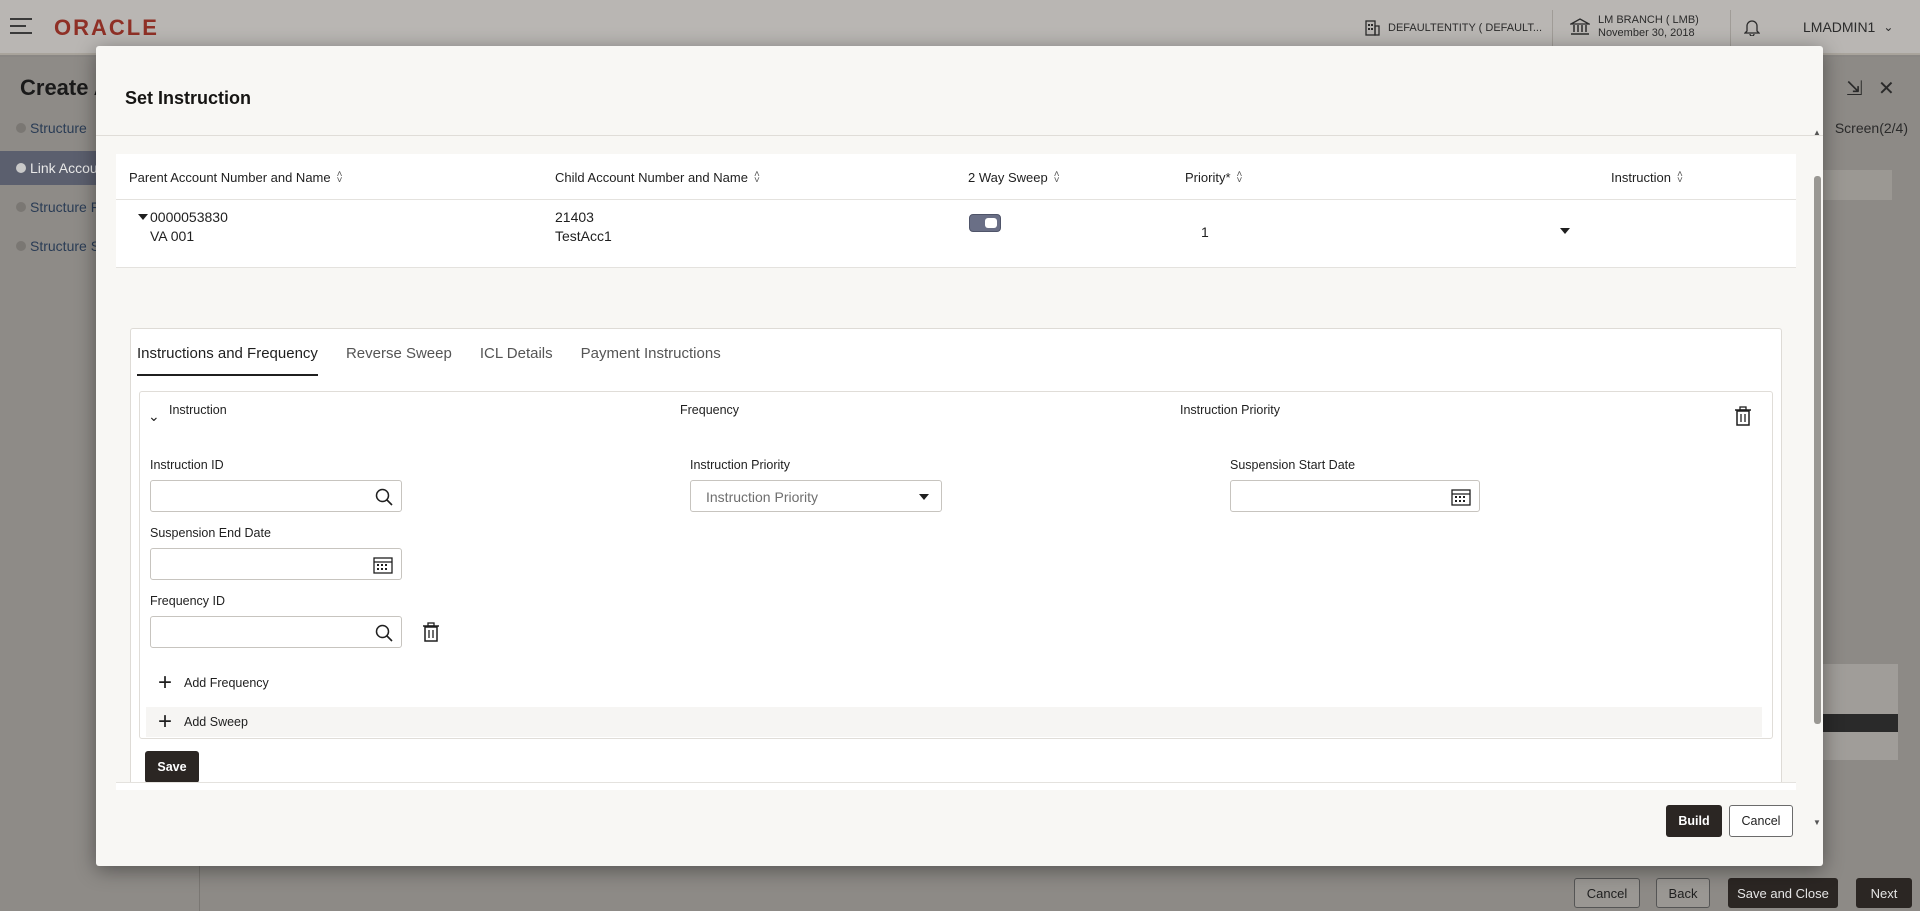 The height and width of the screenshot is (911, 1920). What do you see at coordinates (106, 27) in the screenshot?
I see `oracle-logo: ORACLE` at bounding box center [106, 27].